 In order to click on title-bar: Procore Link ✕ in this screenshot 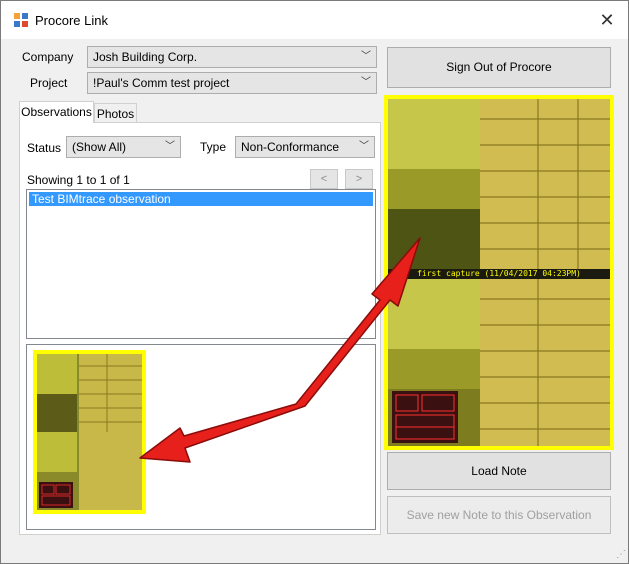, I will do `click(314, 20)`.